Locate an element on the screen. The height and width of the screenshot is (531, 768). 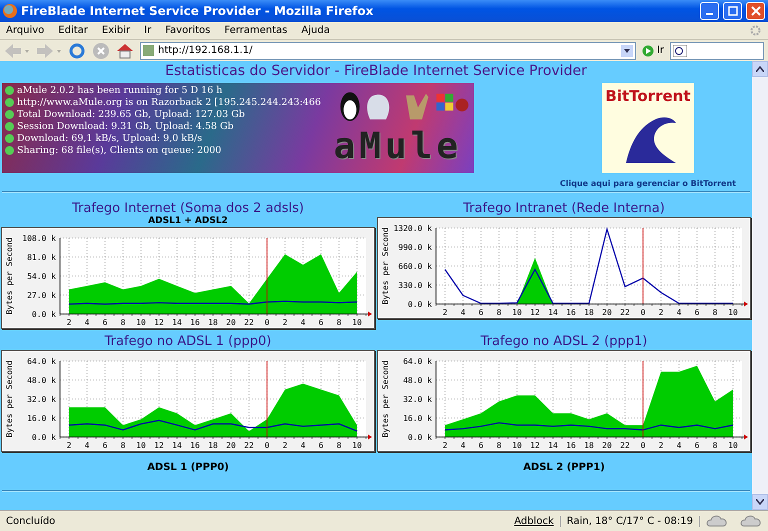
go-button: Ir is located at coordinates (653, 50).